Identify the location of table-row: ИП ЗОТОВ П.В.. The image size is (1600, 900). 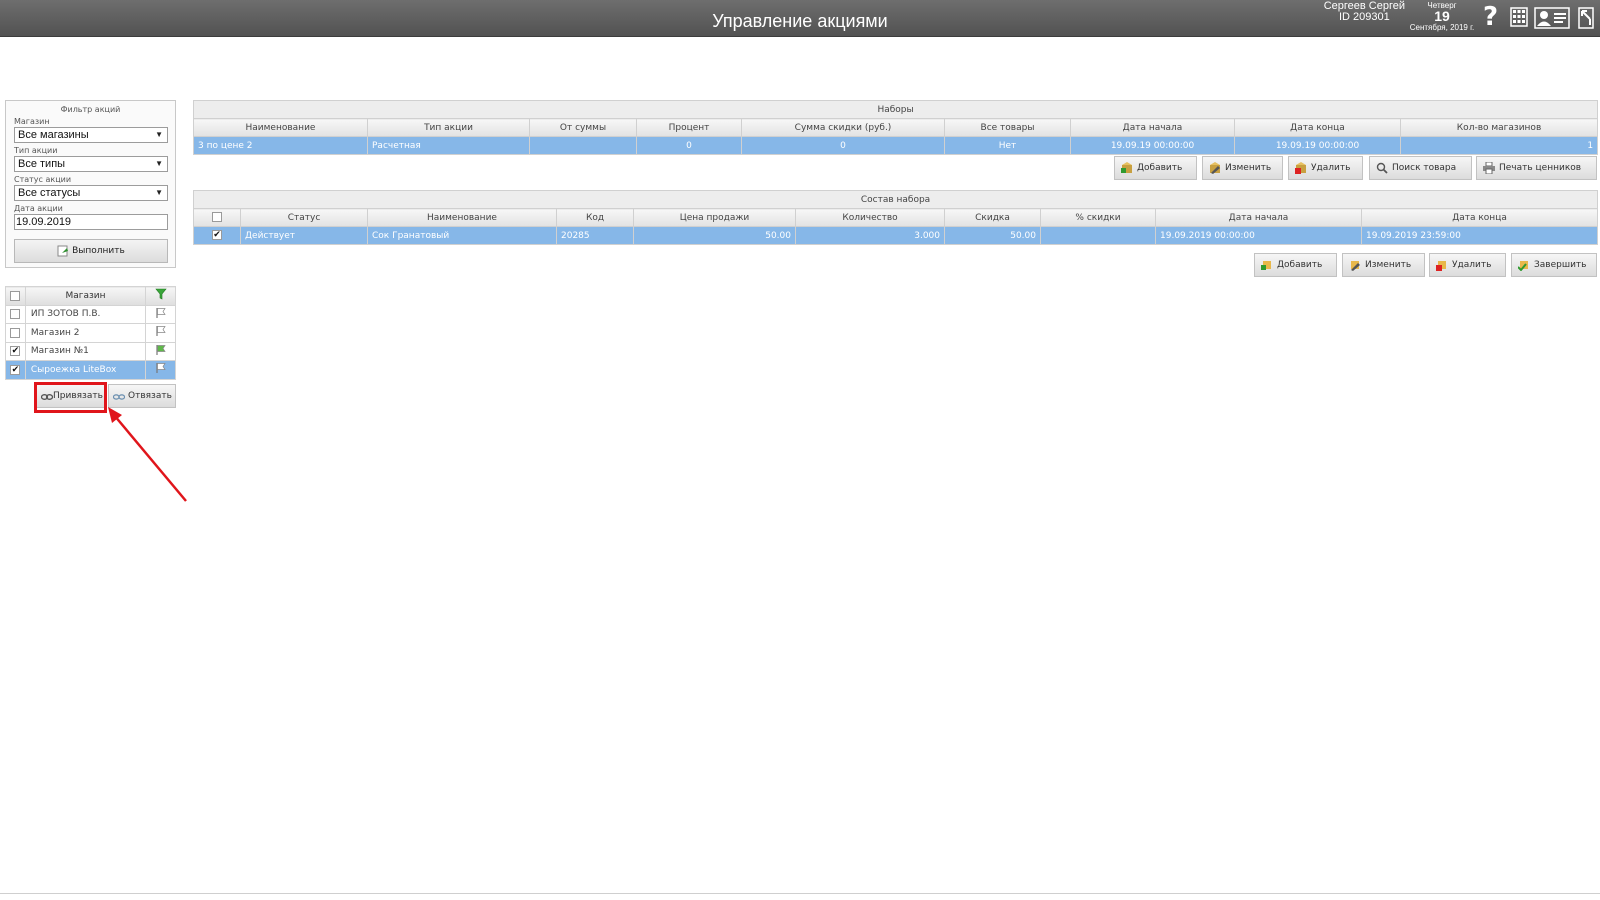
(90, 314).